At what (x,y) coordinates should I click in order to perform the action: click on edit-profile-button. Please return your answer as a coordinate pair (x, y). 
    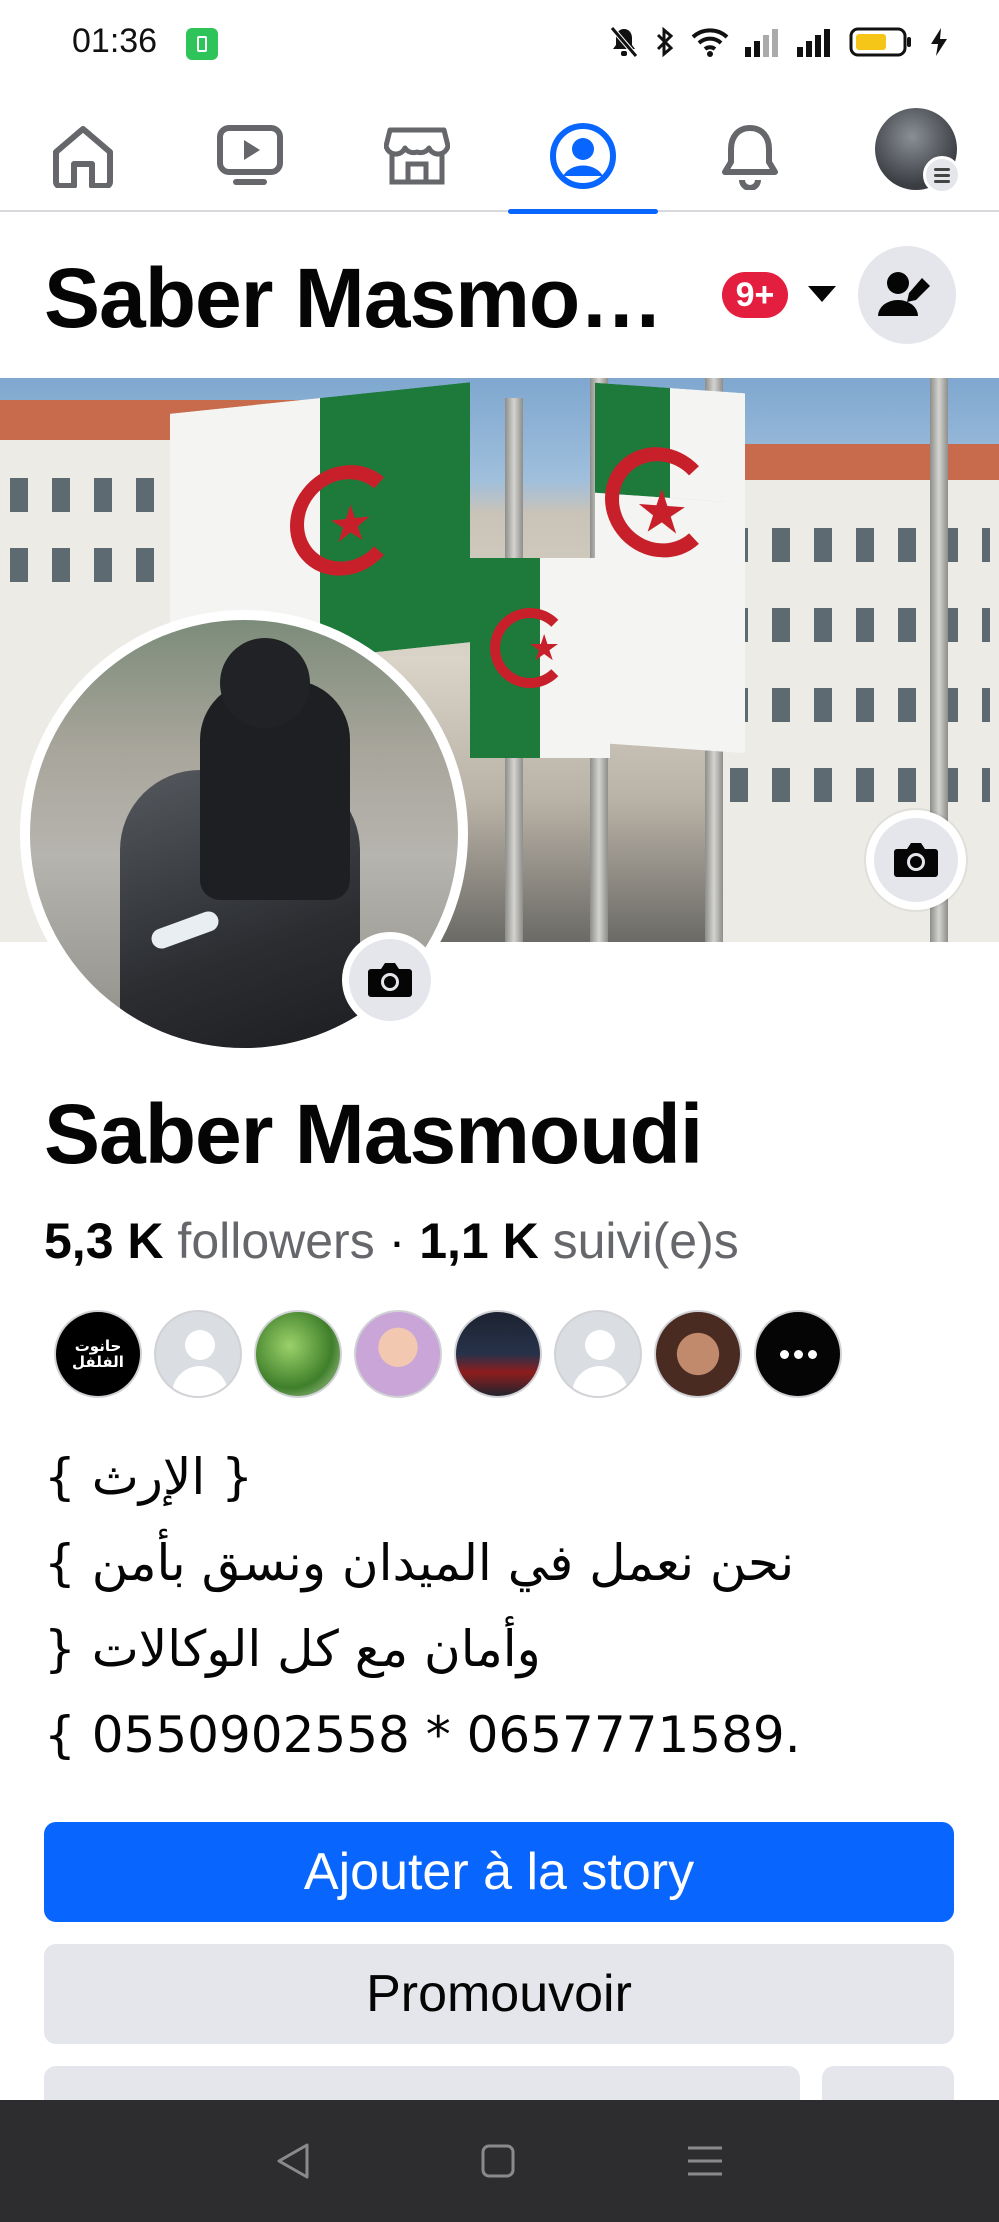
    Looking at the image, I should click on (907, 295).